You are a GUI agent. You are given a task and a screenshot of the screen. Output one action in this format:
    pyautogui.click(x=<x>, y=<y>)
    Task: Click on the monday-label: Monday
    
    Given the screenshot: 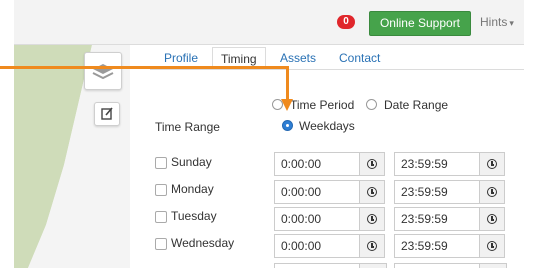 What is the action you would take?
    pyautogui.click(x=192, y=189)
    